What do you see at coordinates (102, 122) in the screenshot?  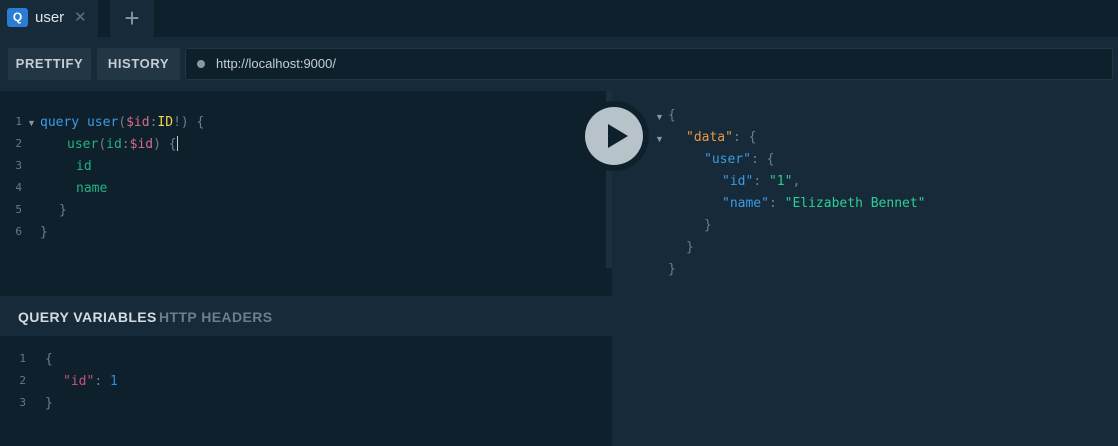 I see `operation-name: user` at bounding box center [102, 122].